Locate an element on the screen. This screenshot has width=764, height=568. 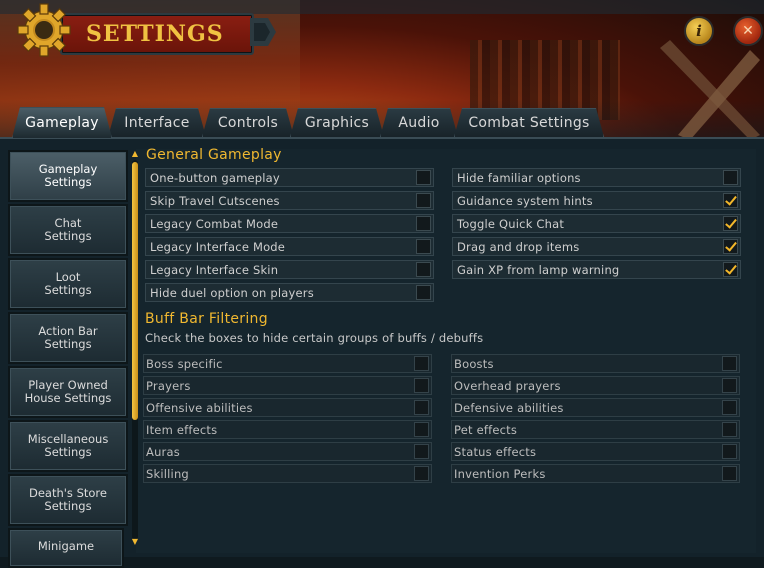
option-label: Invention Perks is located at coordinates (500, 474).